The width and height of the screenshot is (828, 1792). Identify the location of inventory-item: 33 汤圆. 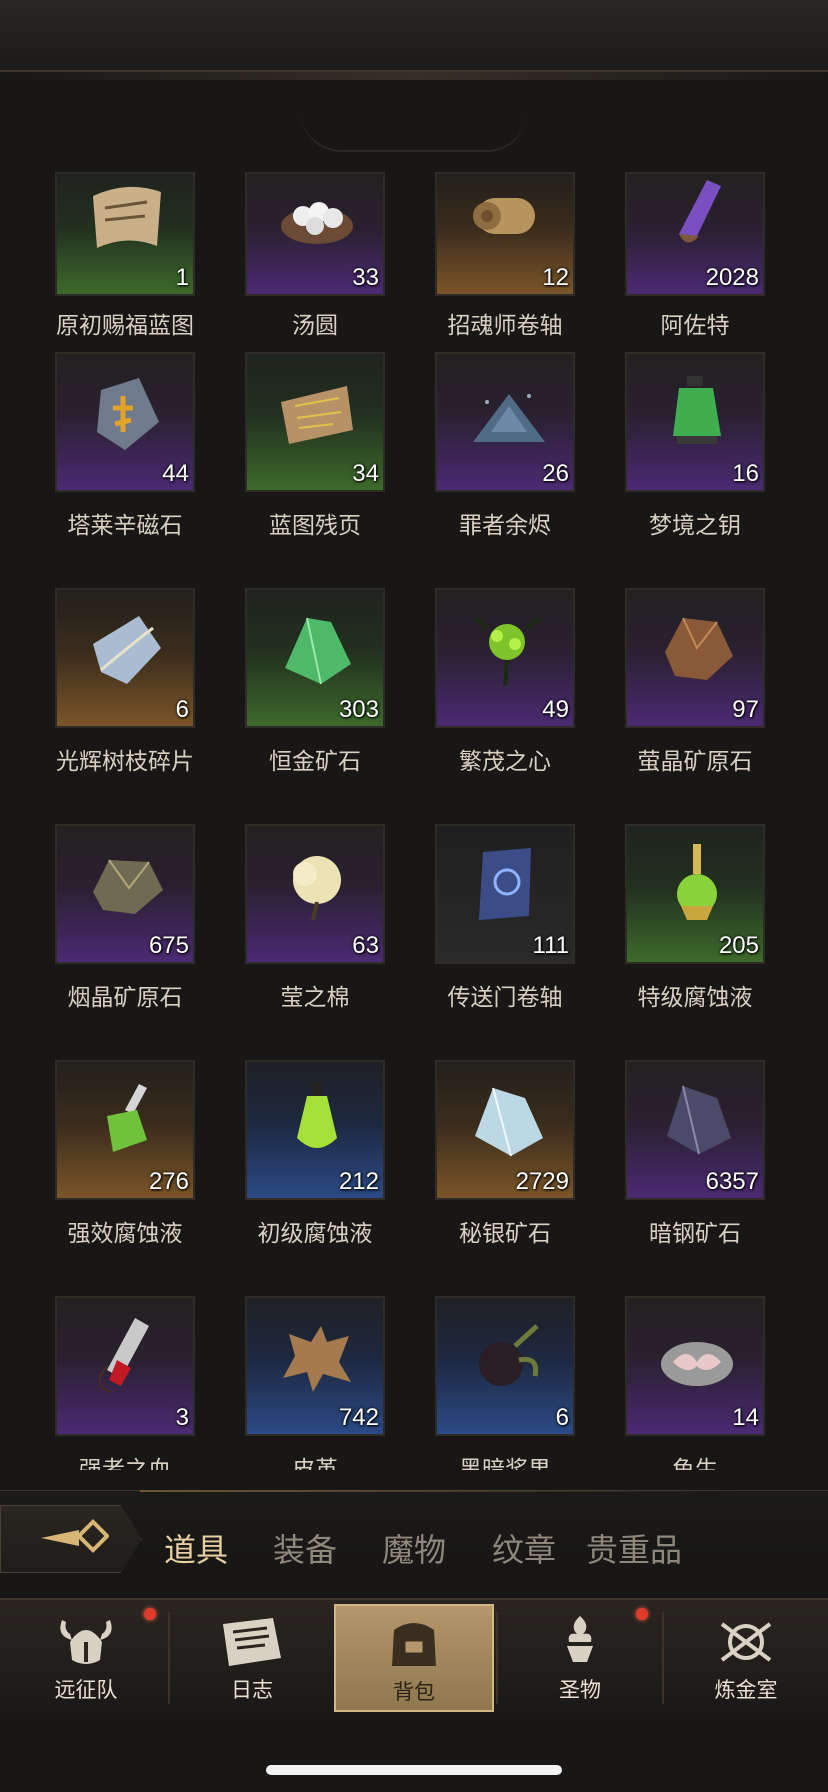
(287, 272).